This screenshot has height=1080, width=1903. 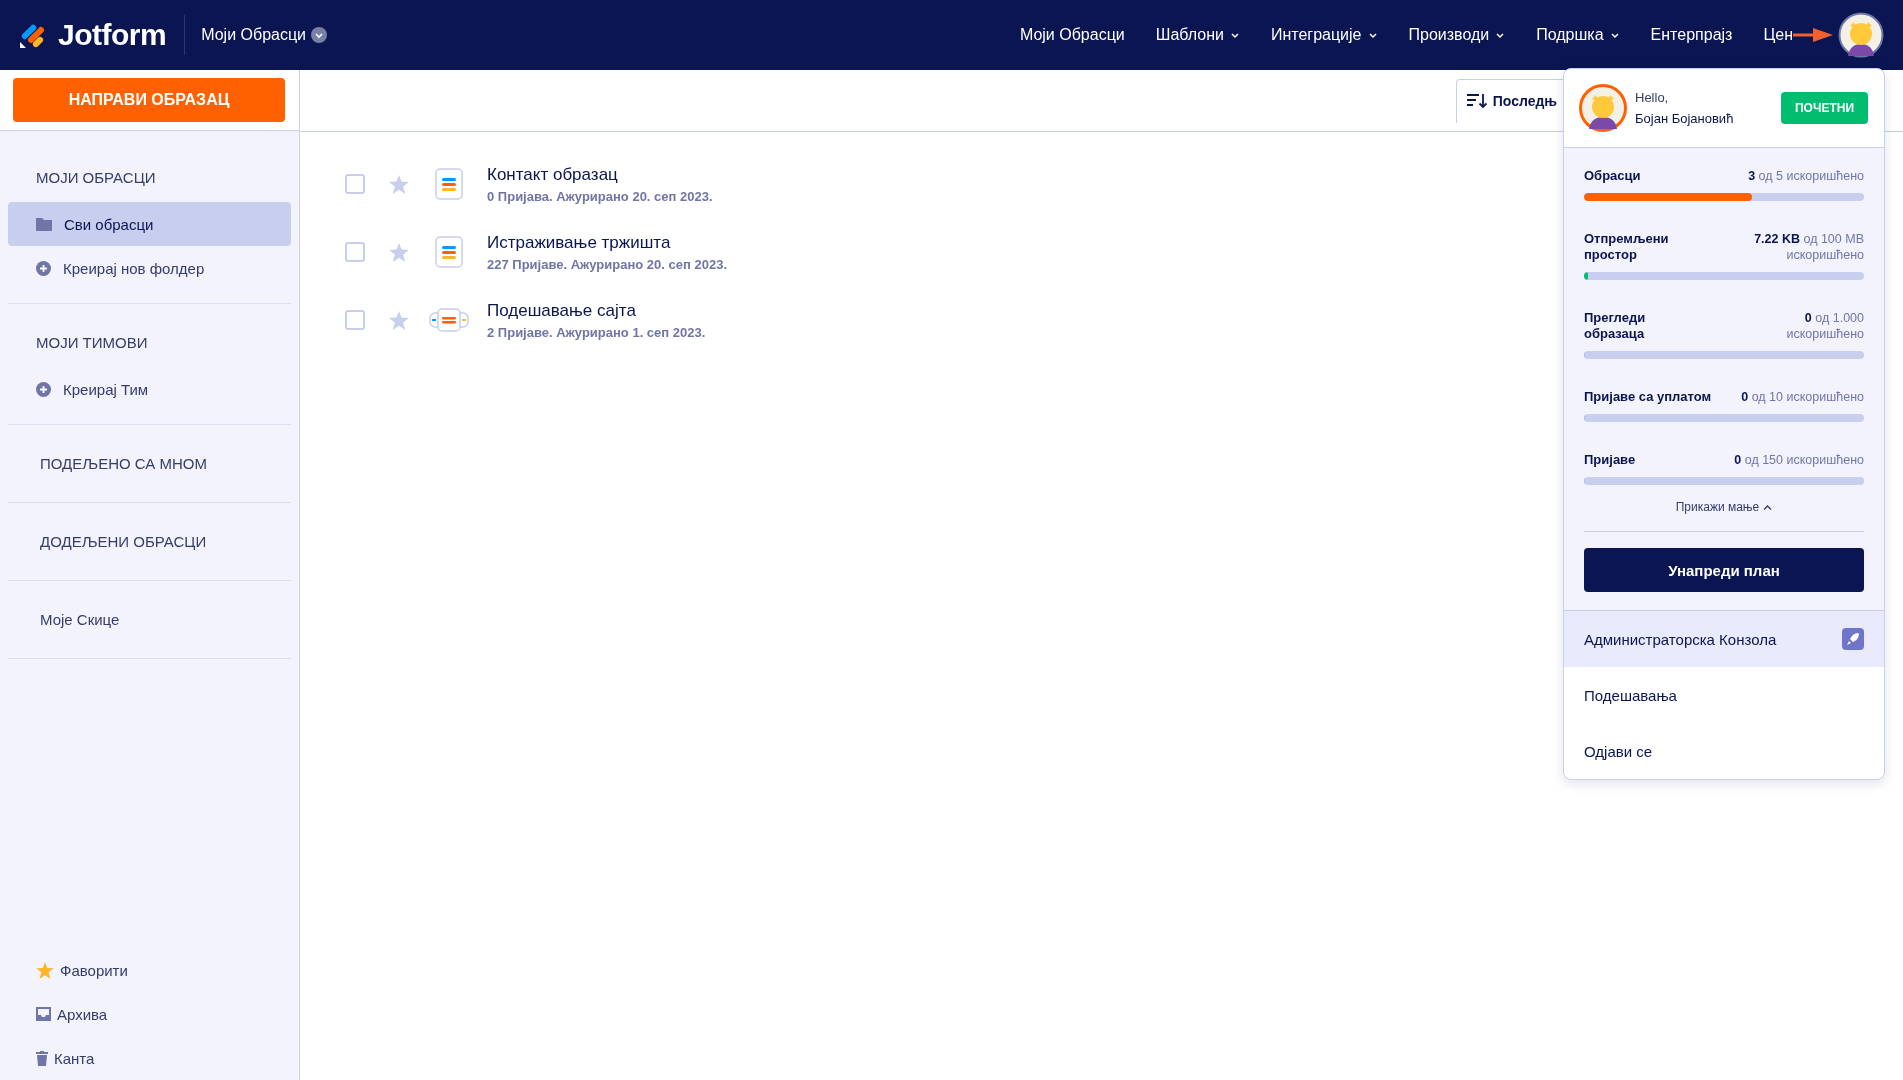 What do you see at coordinates (149, 224) in the screenshot?
I see `sidebar-item: Сви обрасци` at bounding box center [149, 224].